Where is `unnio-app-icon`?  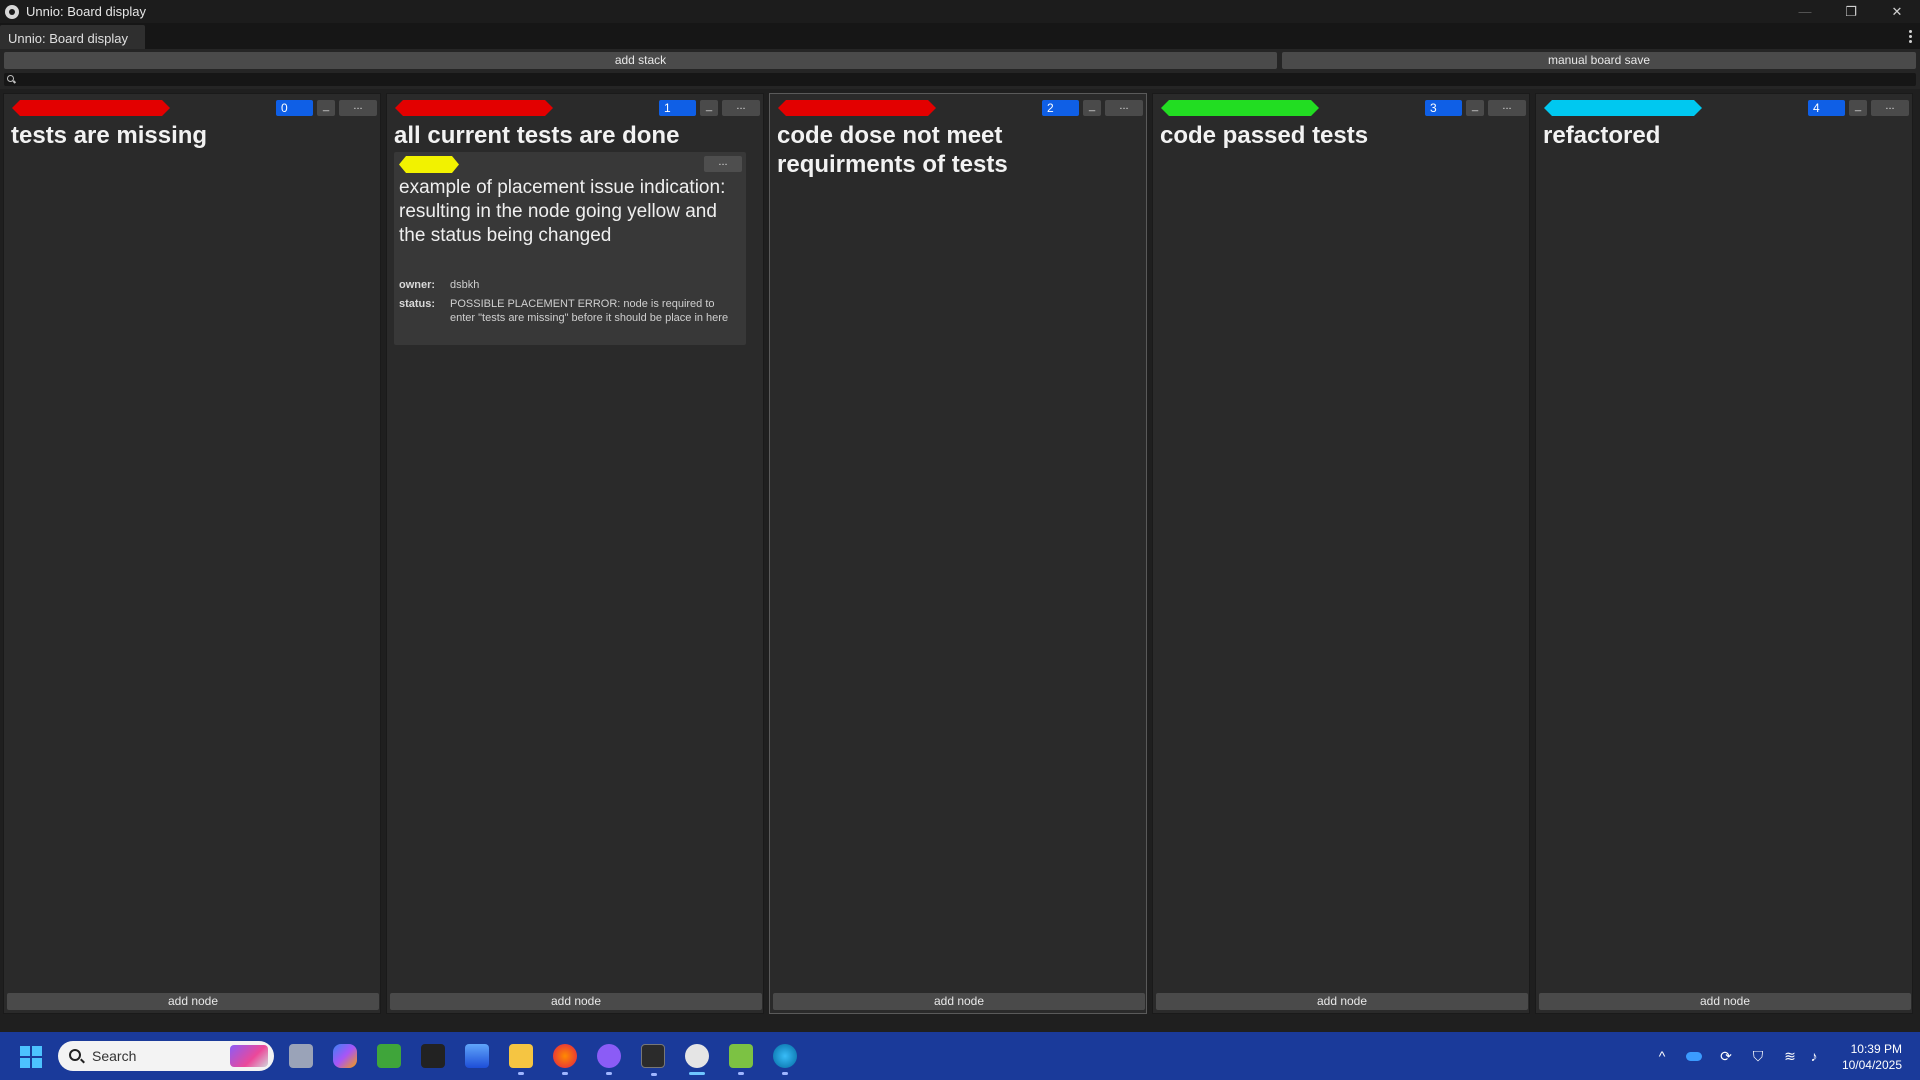
unnio-app-icon is located at coordinates (12, 11).